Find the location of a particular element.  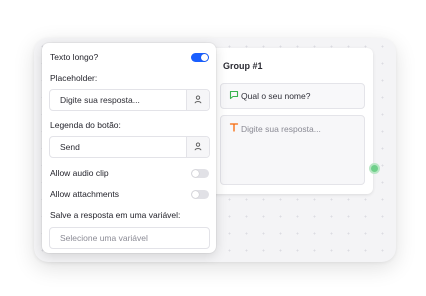

question-block-text: Qual o seu nome? is located at coordinates (276, 96).